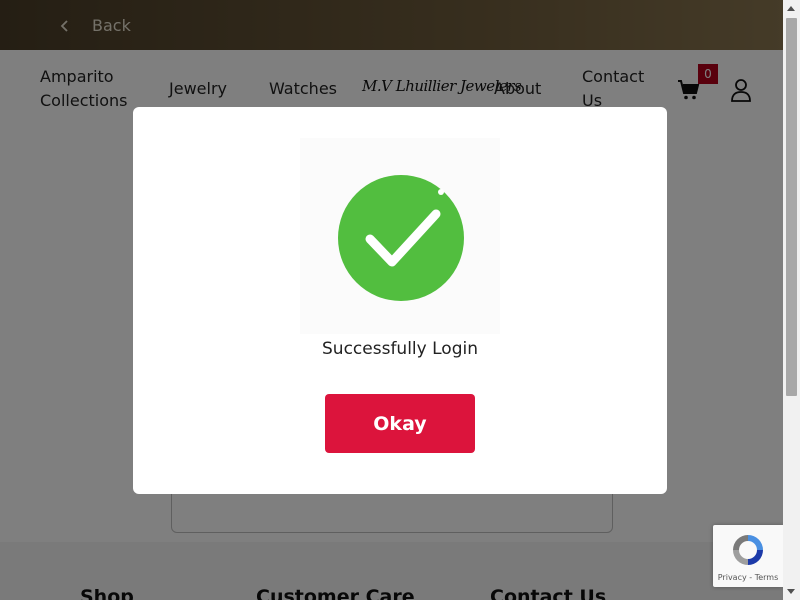  Describe the element at coordinates (748, 550) in the screenshot. I see `recaptcha-icon` at that location.